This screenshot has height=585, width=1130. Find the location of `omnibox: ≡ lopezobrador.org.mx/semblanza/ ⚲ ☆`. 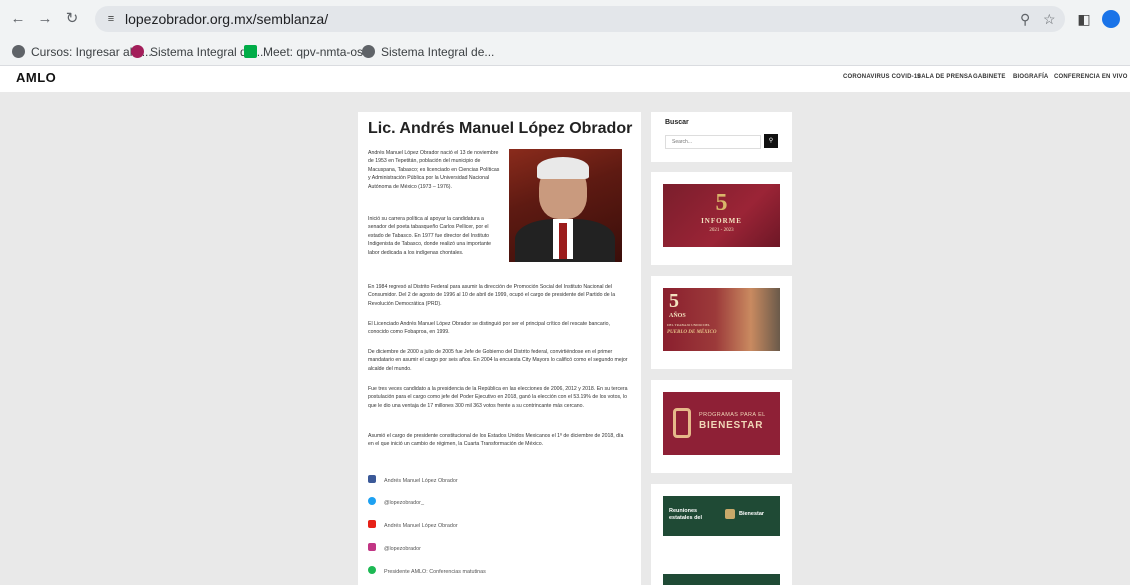

omnibox: ≡ lopezobrador.org.mx/semblanza/ ⚲ ☆ is located at coordinates (580, 19).